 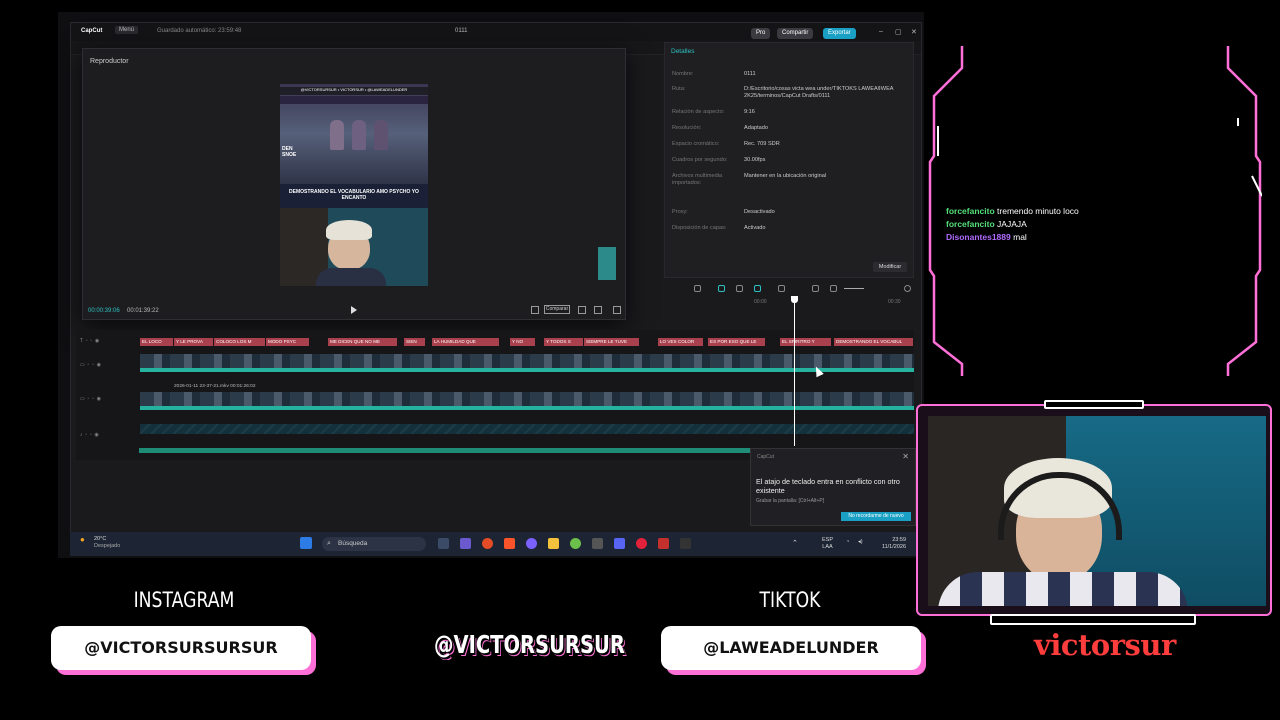 I want to click on audio-track, so click(x=527, y=429).